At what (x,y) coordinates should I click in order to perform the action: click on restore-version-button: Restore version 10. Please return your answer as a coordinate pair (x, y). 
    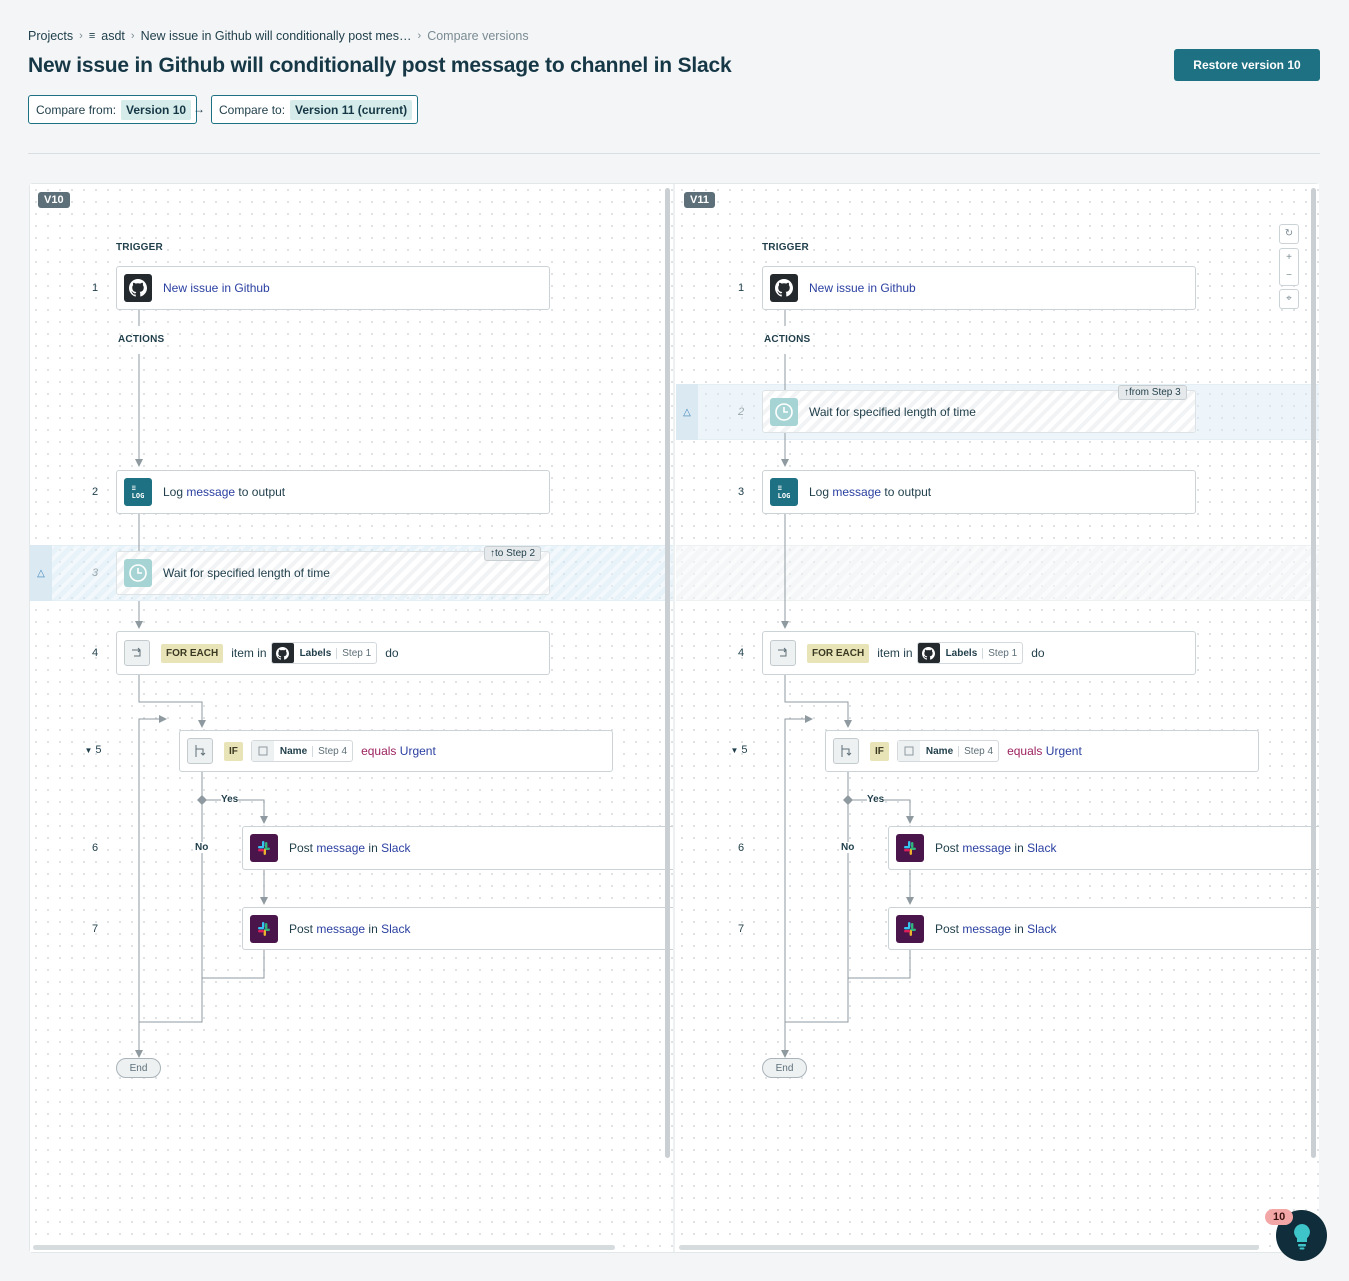
    Looking at the image, I should click on (1247, 65).